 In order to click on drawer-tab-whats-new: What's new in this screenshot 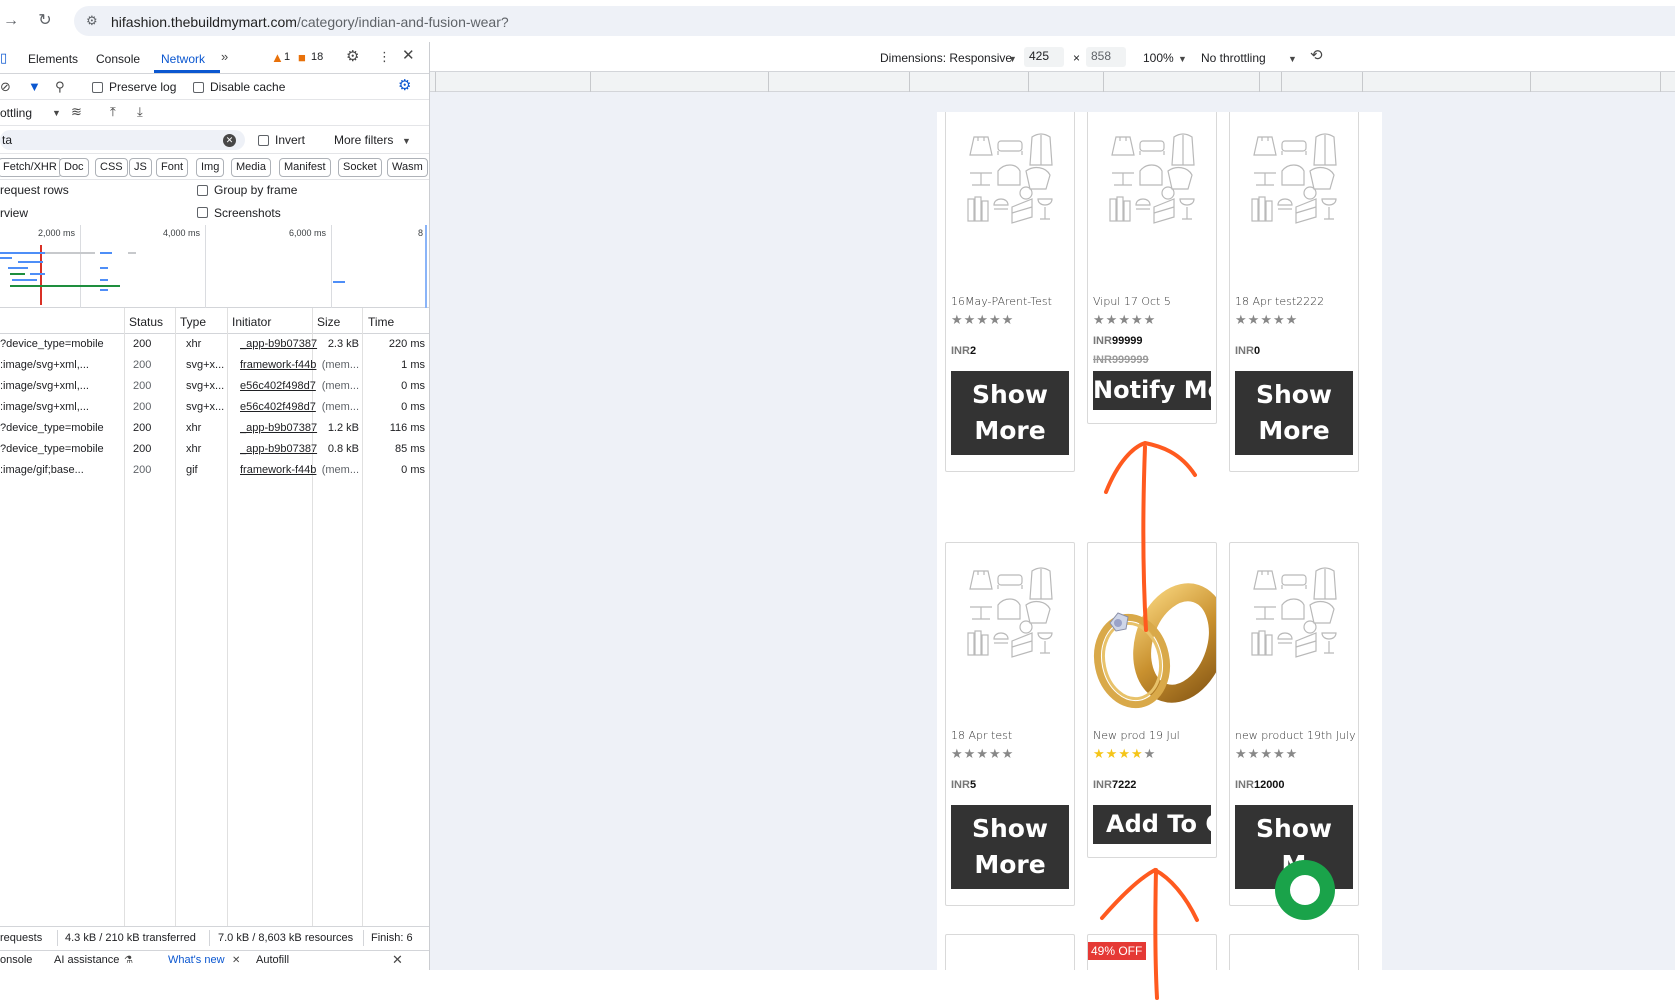, I will do `click(196, 960)`.